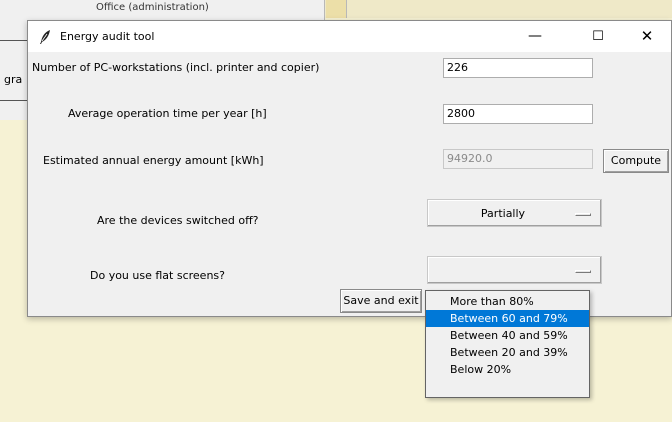 The width and height of the screenshot is (672, 422). Describe the element at coordinates (535, 36) in the screenshot. I see `minimize-button: —` at that location.